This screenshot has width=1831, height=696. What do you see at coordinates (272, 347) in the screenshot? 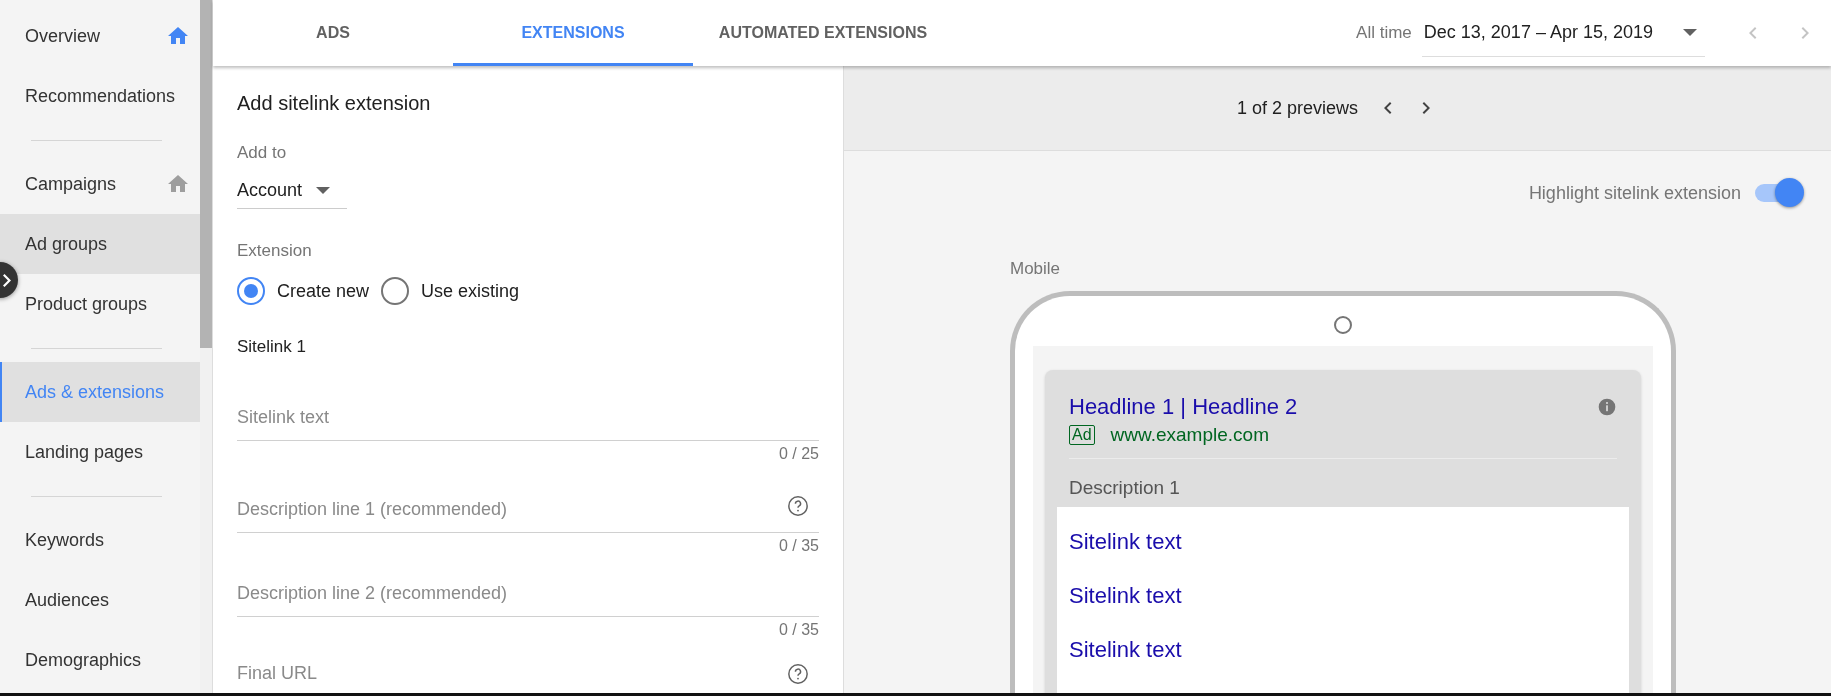
I see `section-title: Sitelink 1` at bounding box center [272, 347].